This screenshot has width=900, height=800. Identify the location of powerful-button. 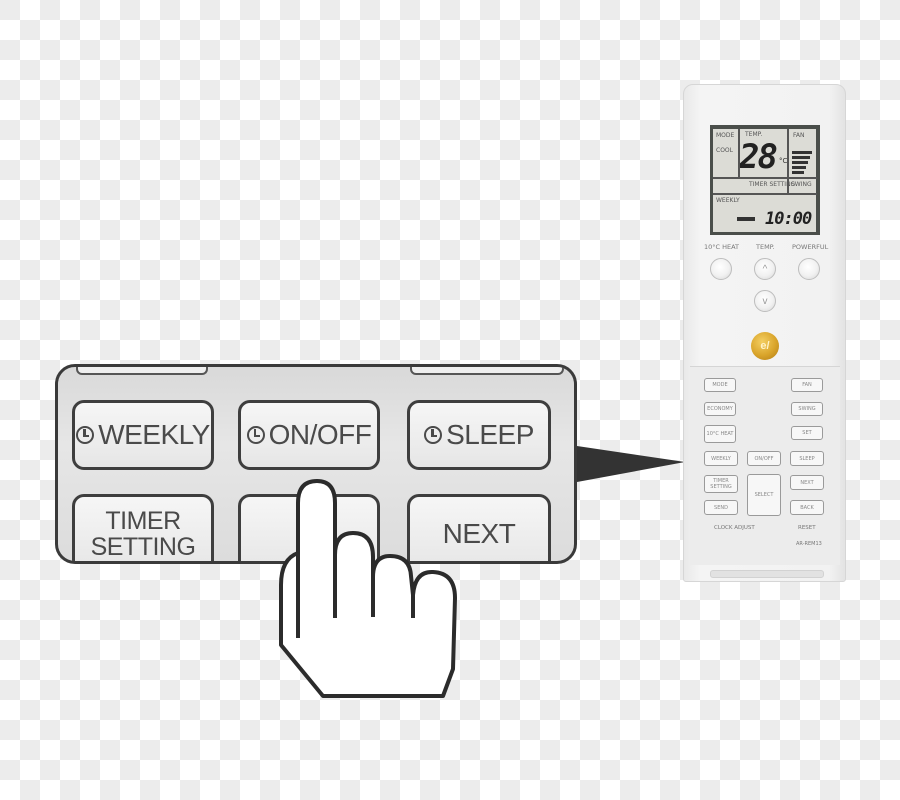
(809, 269).